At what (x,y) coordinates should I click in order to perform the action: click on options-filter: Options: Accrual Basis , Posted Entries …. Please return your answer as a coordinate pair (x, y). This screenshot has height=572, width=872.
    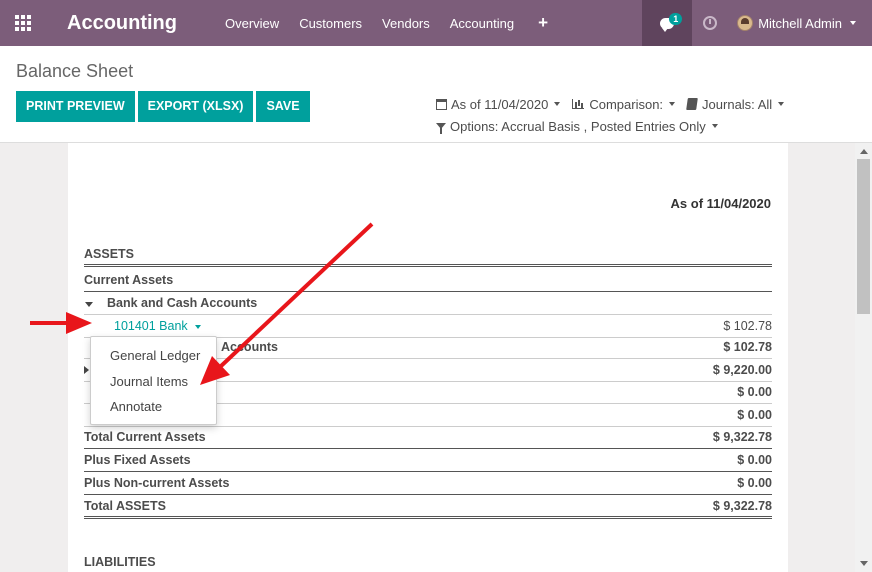
    Looking at the image, I should click on (577, 126).